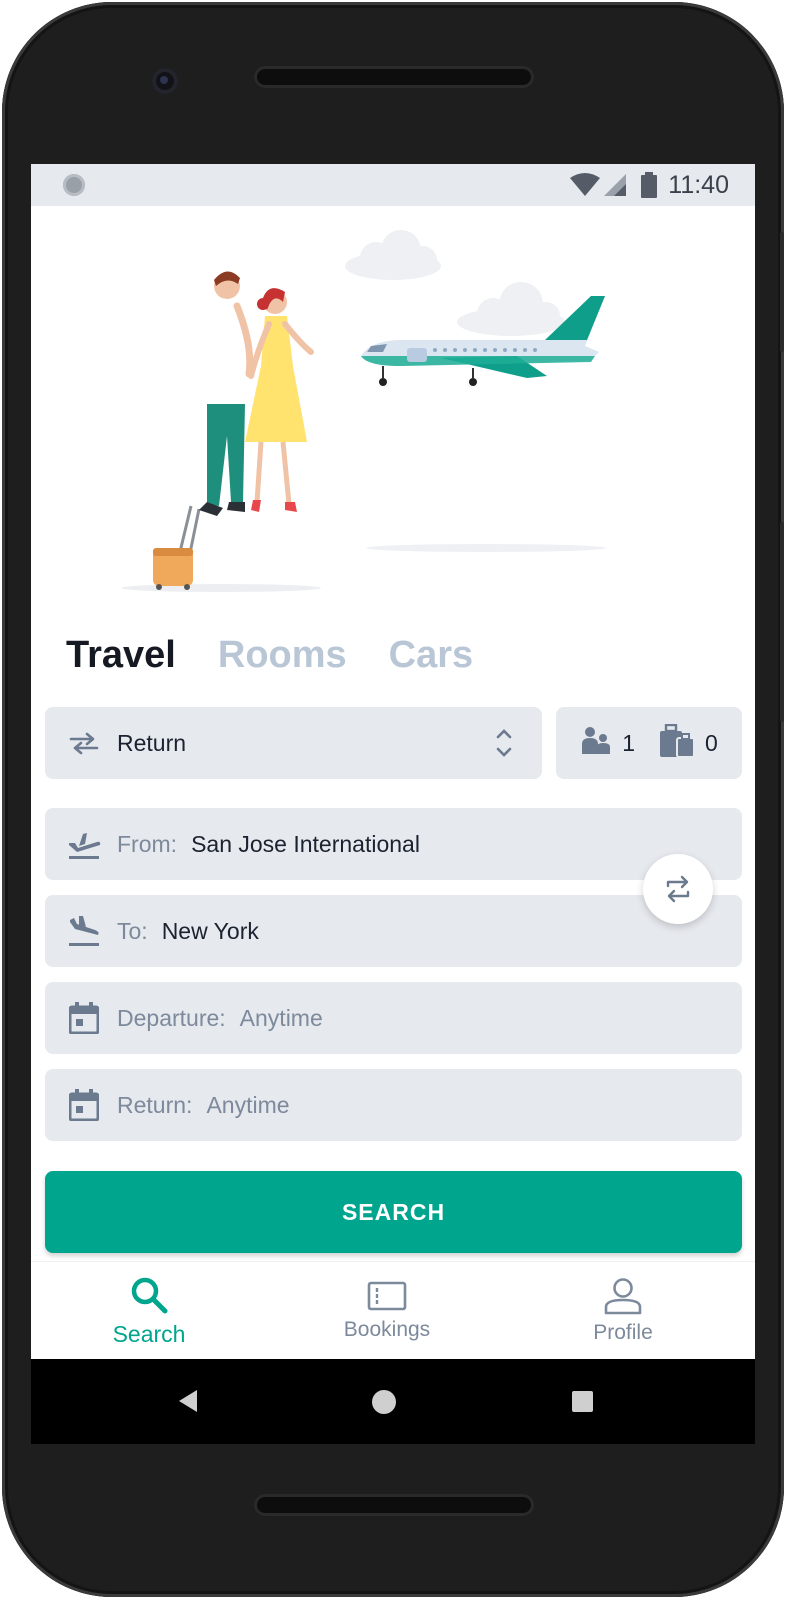  What do you see at coordinates (782, 622) in the screenshot?
I see `phone-power-button` at bounding box center [782, 622].